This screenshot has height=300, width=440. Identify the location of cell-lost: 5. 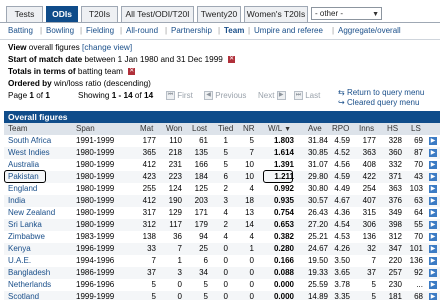
(205, 296).